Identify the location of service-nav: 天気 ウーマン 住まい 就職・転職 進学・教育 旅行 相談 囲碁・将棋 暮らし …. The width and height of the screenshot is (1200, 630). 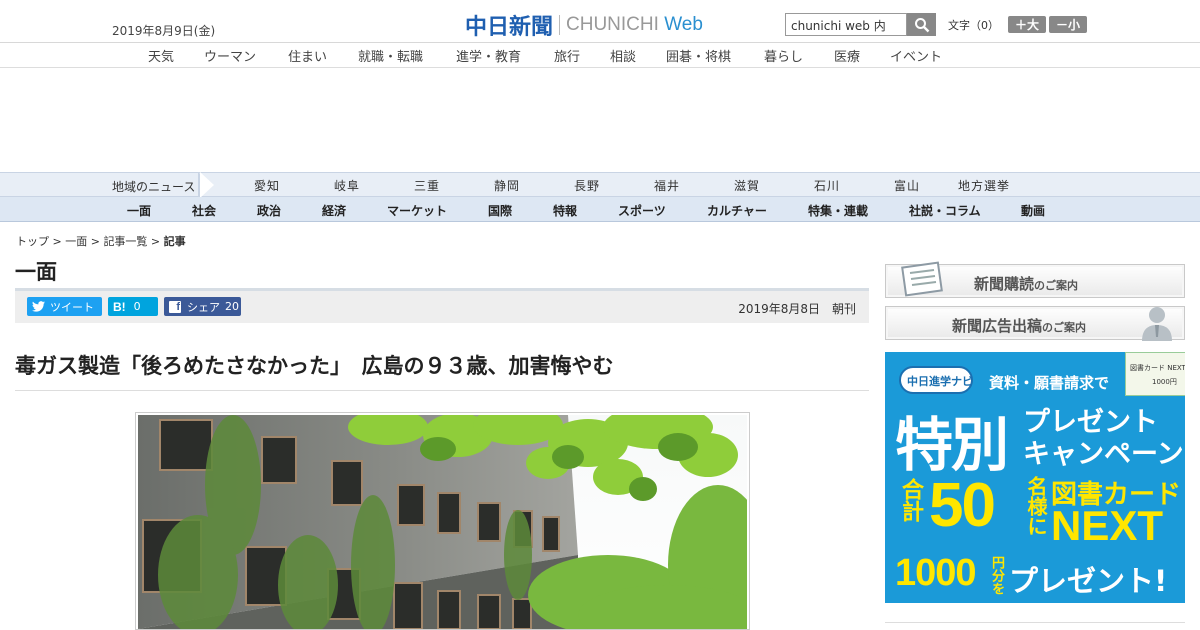
(600, 55).